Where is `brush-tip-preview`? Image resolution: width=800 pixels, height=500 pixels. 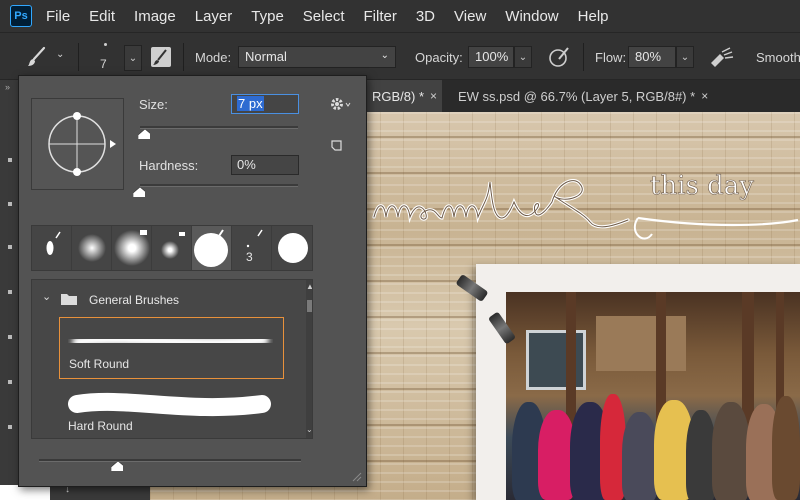 brush-tip-preview is located at coordinates (77, 144).